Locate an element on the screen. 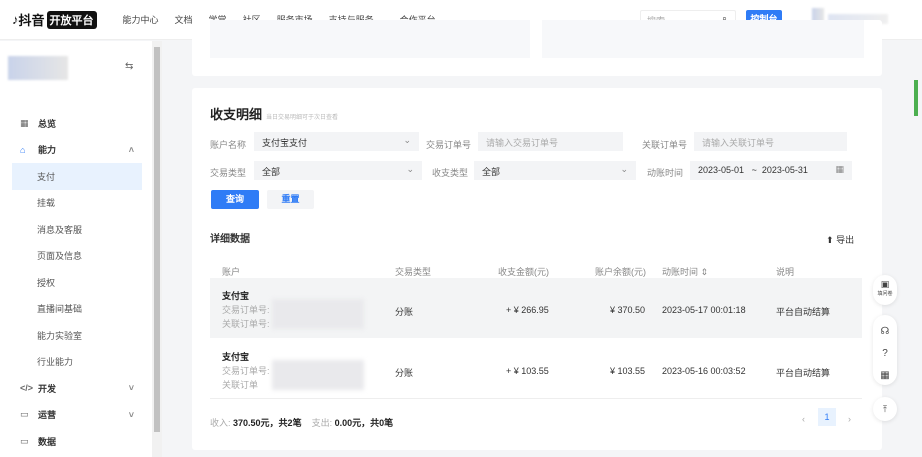  order-number-input: 请输入交易订单号 is located at coordinates (550, 141).